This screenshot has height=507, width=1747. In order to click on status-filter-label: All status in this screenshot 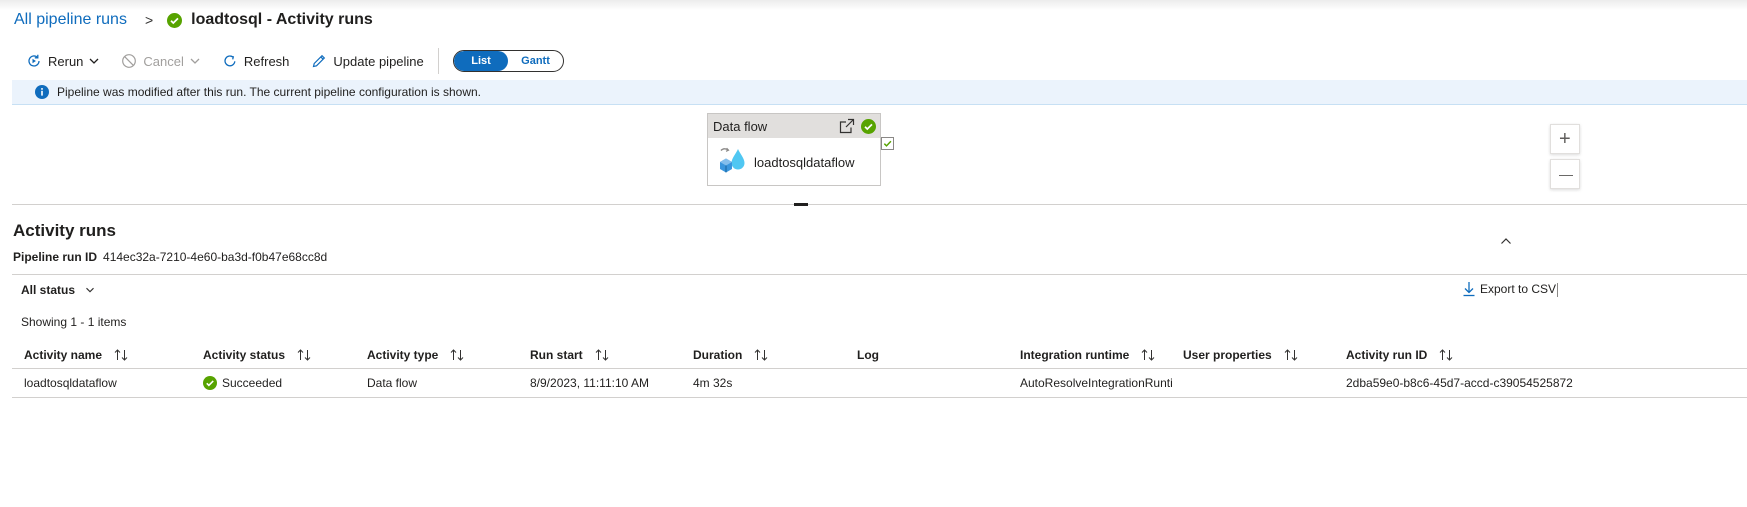, I will do `click(48, 290)`.